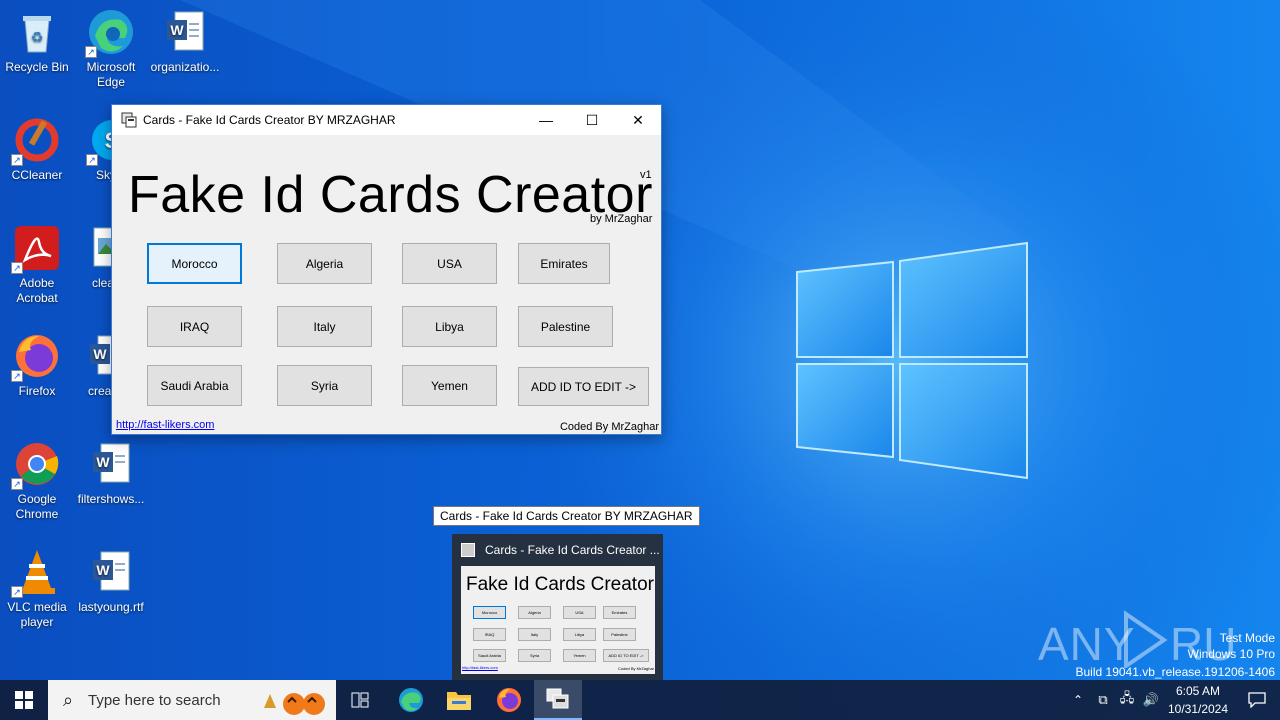  I want to click on network-icon: 🖧, so click(1127, 700).